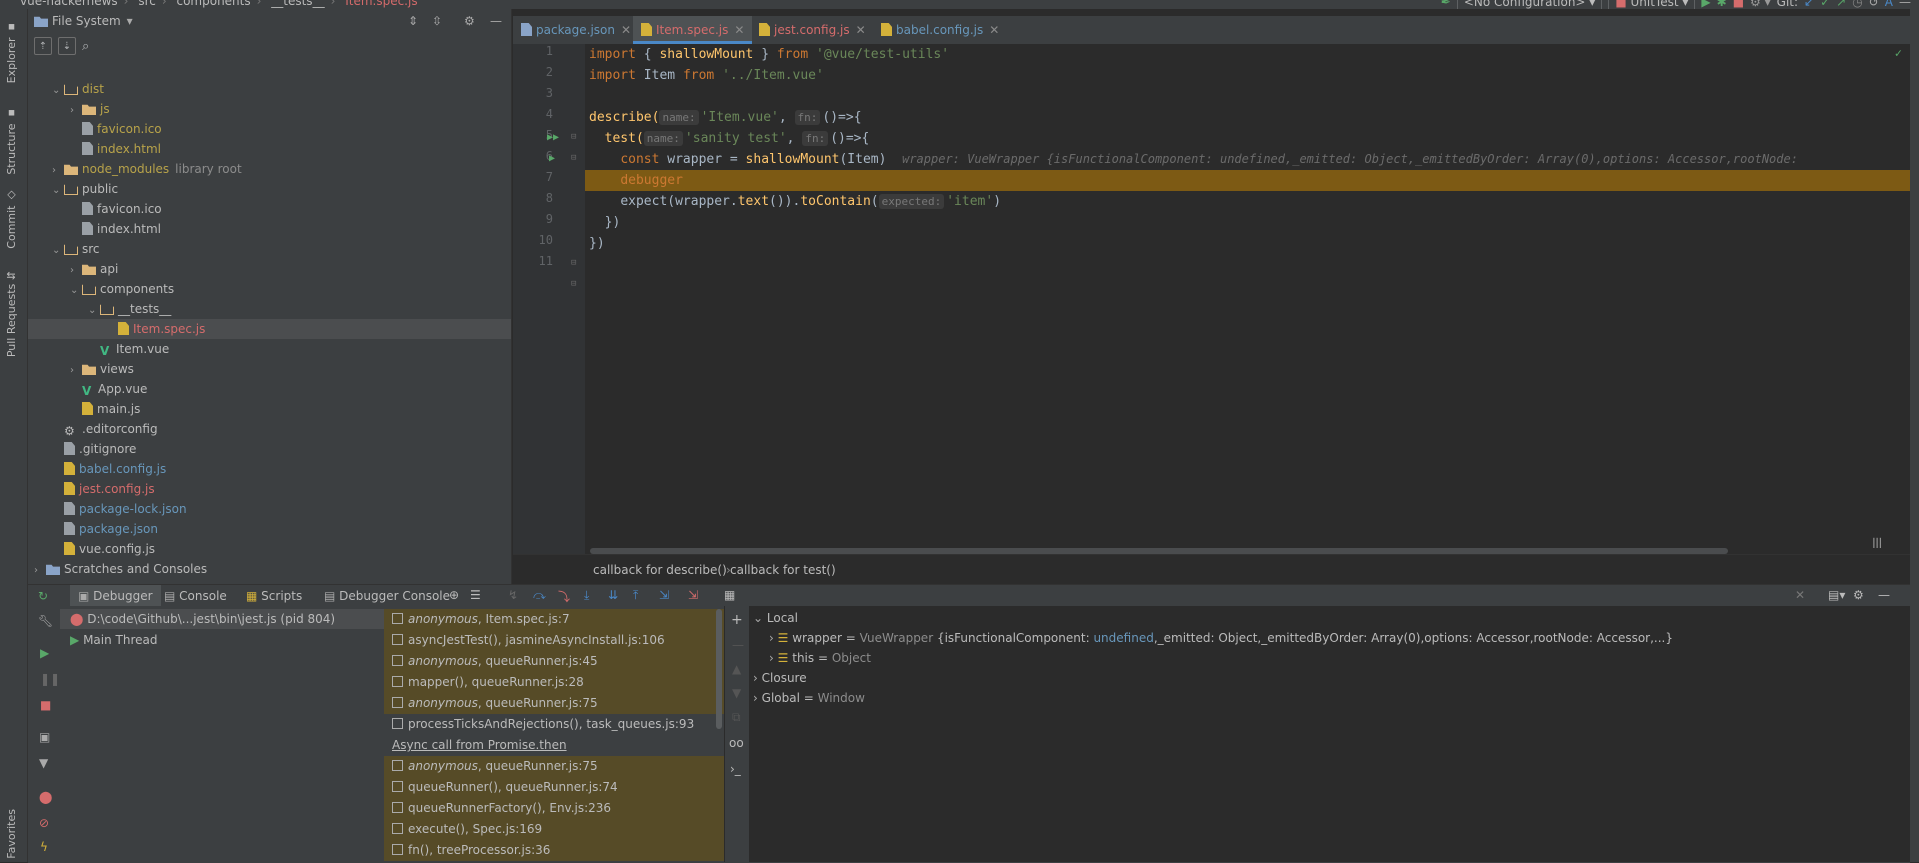  Describe the element at coordinates (729, 595) in the screenshot. I see `table-view-icon: ▦` at that location.